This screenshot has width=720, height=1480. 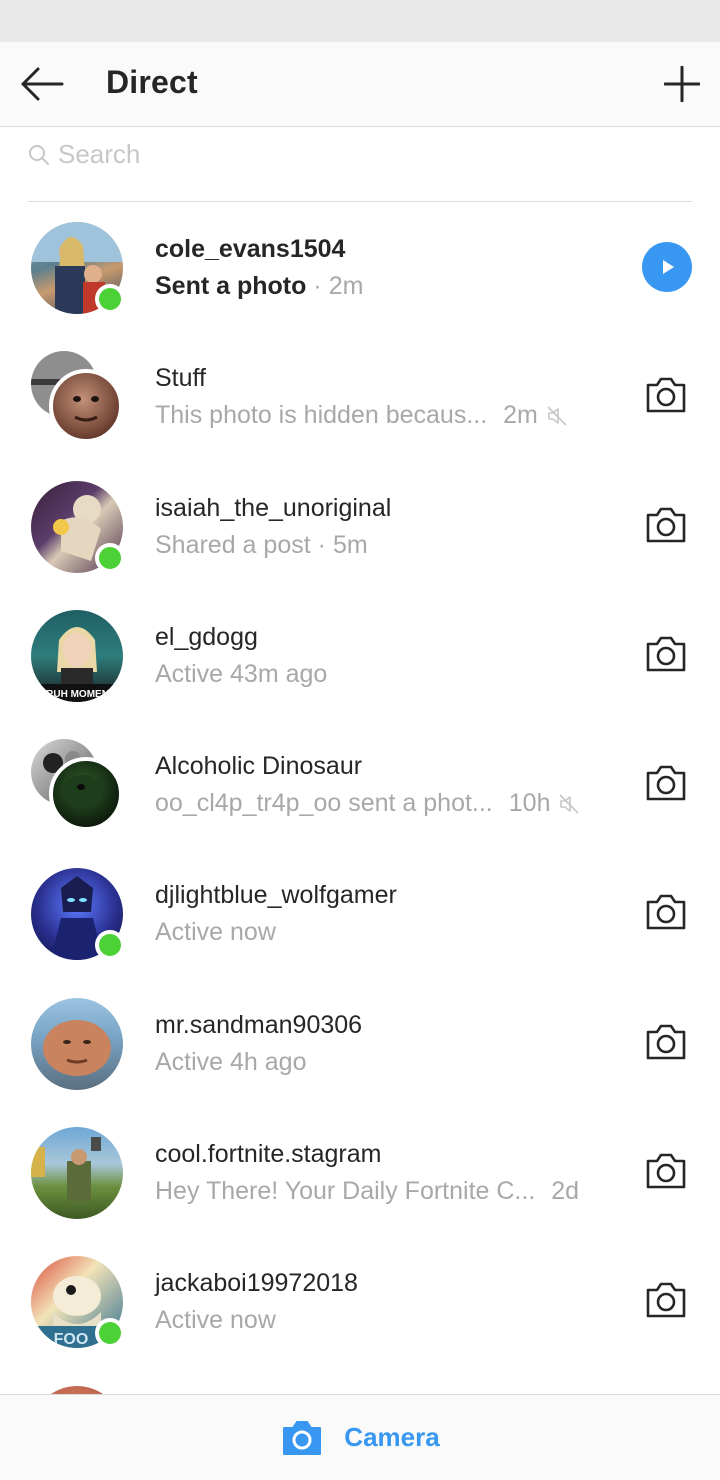 I want to click on thread-item: FOO jackaboi19972018 Active now, so click(x=360, y=1300).